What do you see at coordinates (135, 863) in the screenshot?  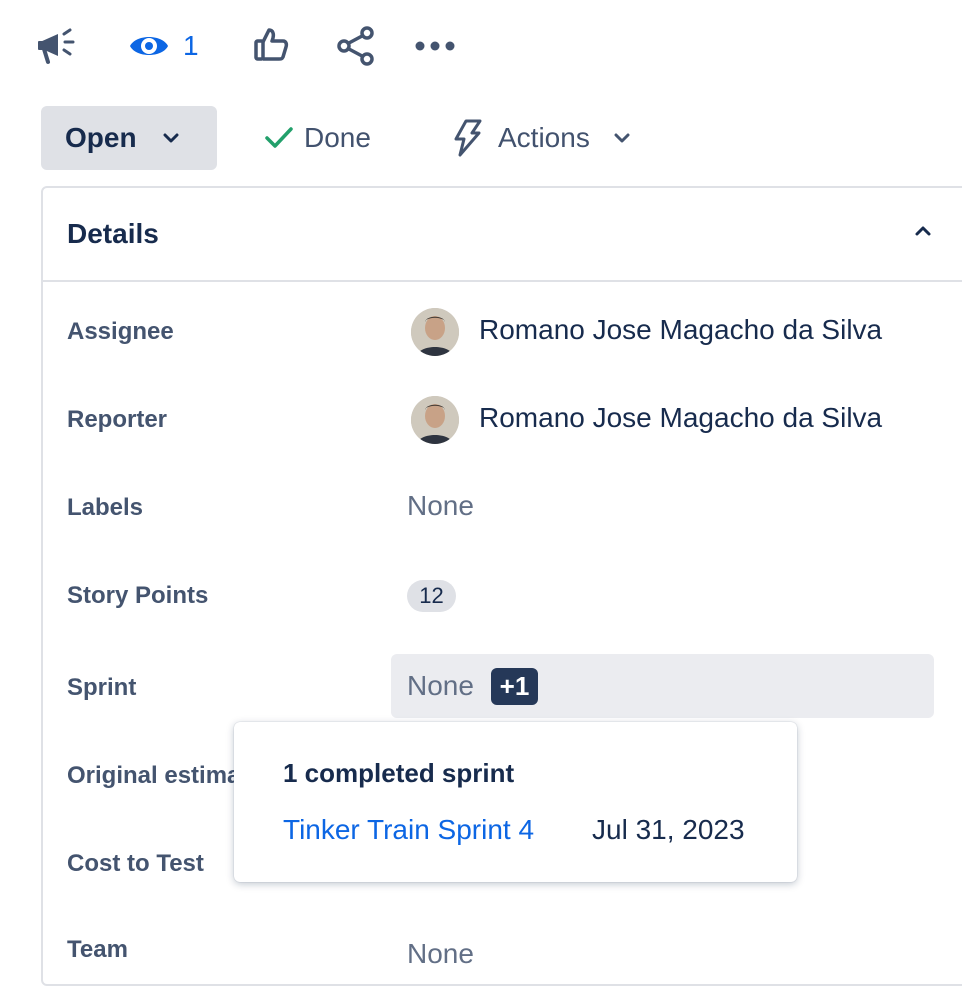 I see `cost-to-test-label: Cost to Test` at bounding box center [135, 863].